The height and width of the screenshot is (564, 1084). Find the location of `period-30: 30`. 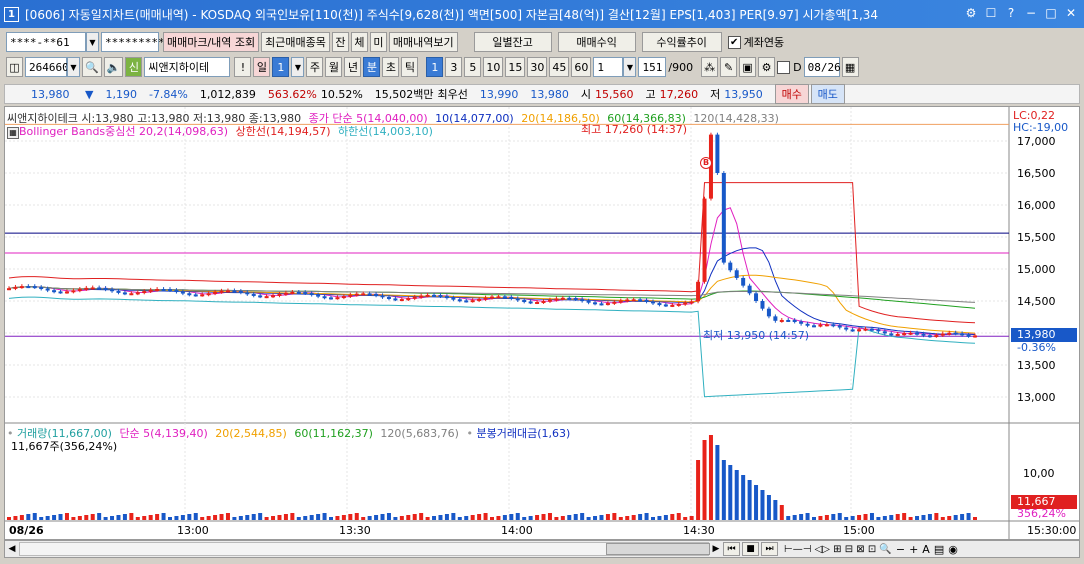

period-30: 30 is located at coordinates (537, 67).